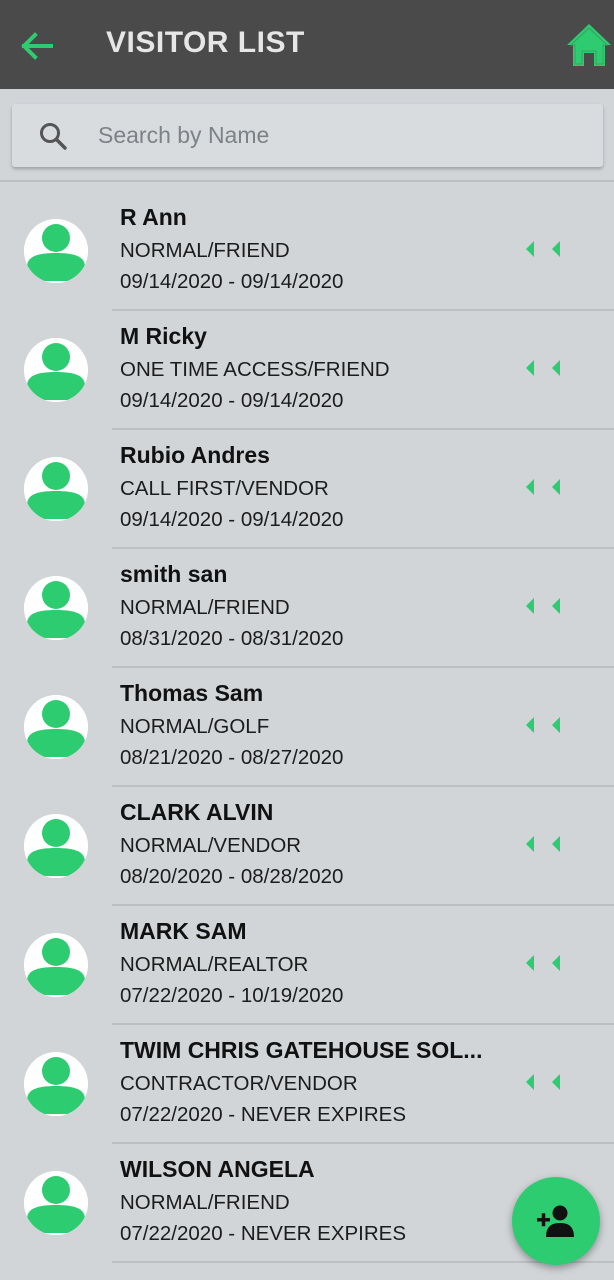 The width and height of the screenshot is (614, 1280). Describe the element at coordinates (232, 638) in the screenshot. I see `visitor-dates: 08/31/2020 - 08/31/2020` at that location.